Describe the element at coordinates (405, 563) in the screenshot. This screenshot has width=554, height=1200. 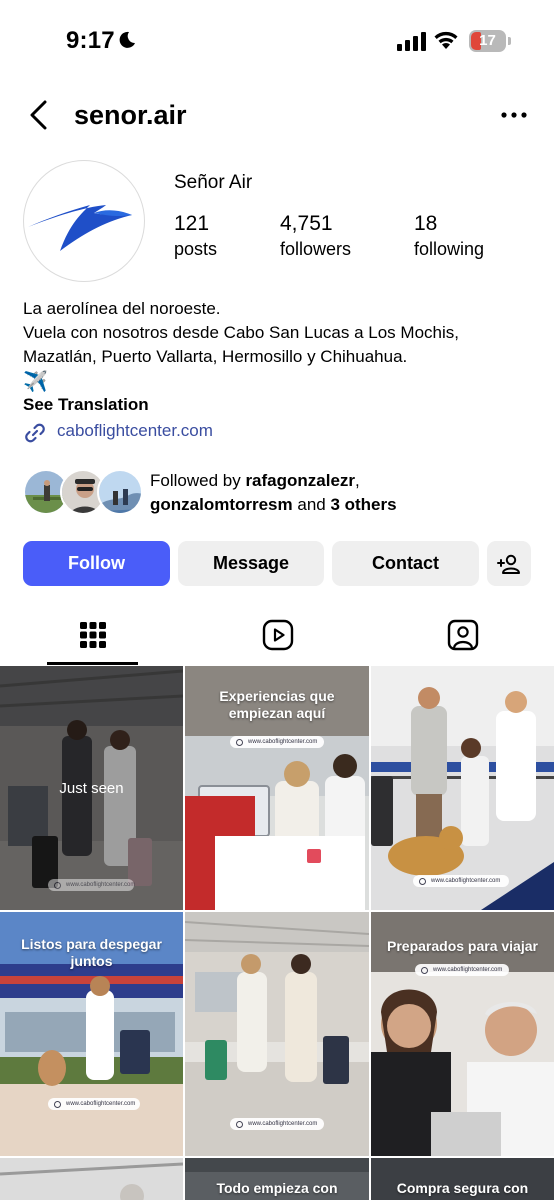
I see `contact-button: Contact` at that location.